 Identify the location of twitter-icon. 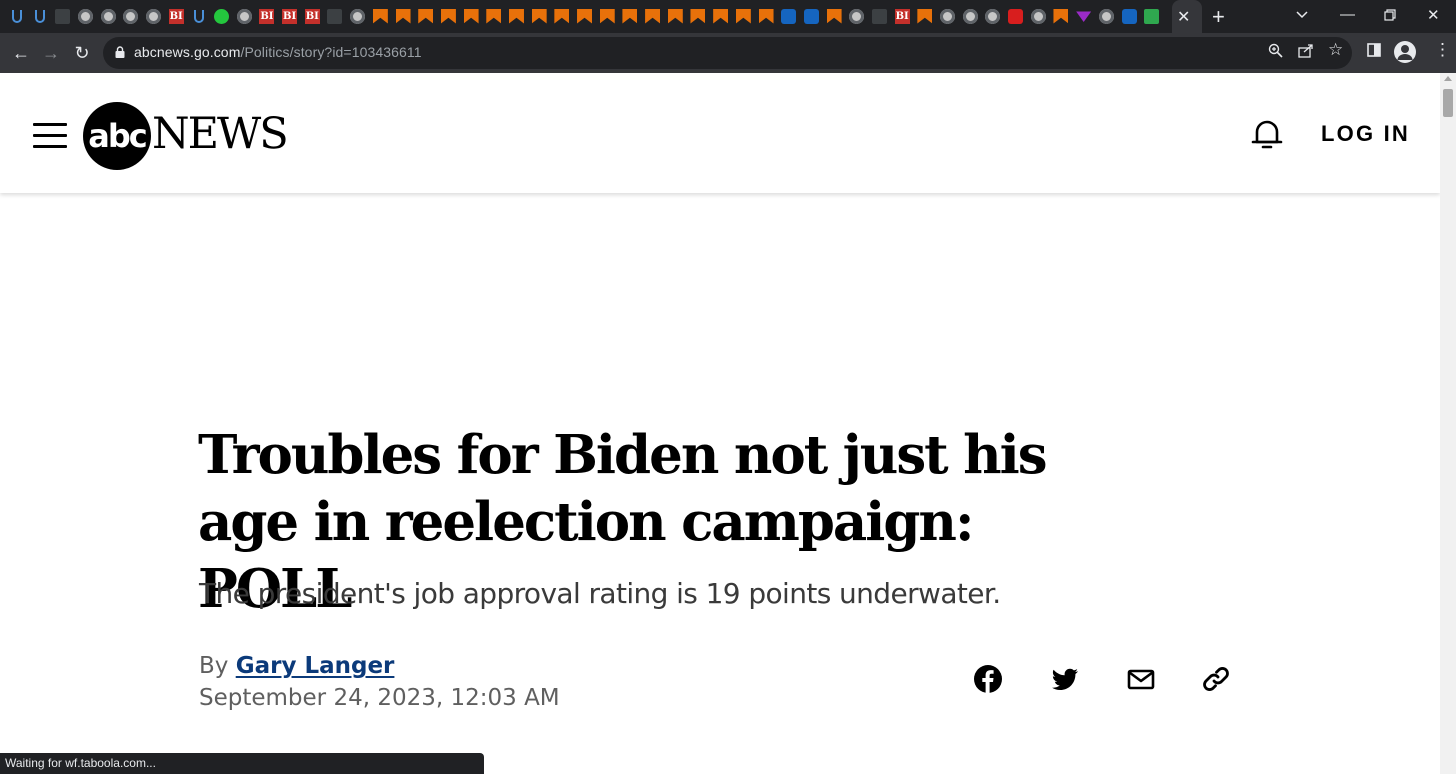
(1065, 679).